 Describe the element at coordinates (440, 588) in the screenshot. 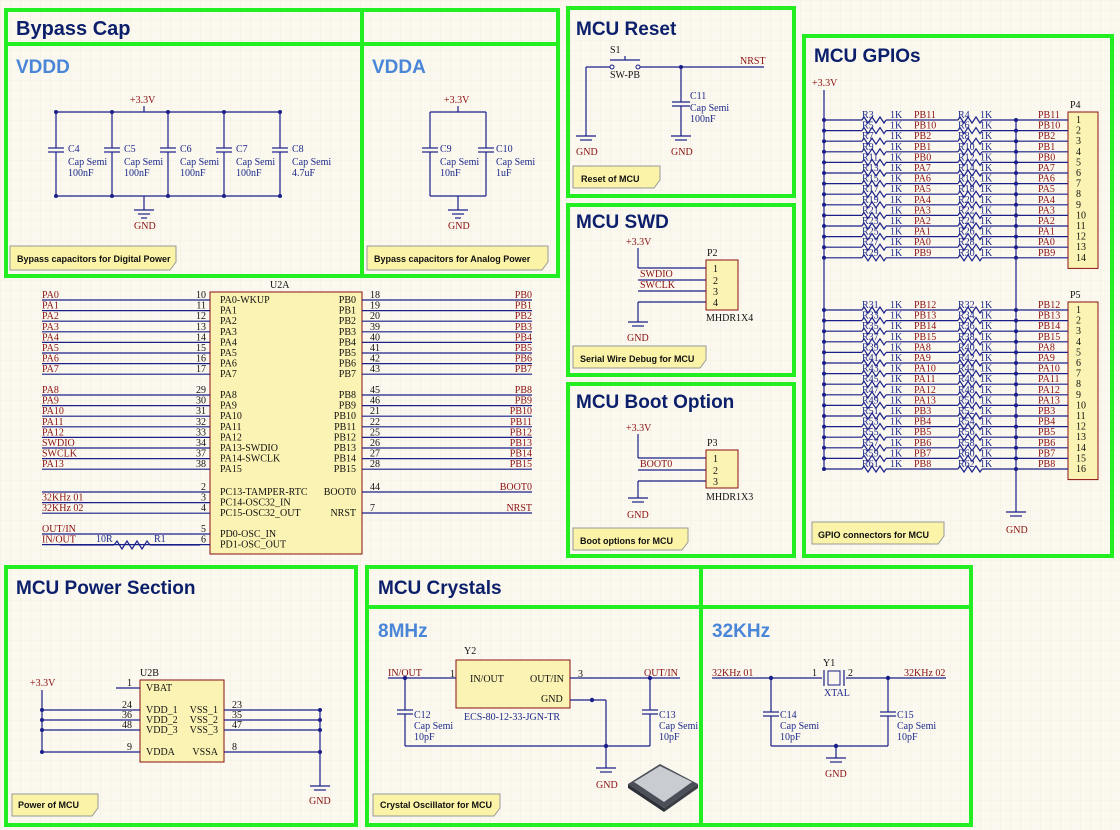

I see `crystals-title: MCU Crystals` at that location.